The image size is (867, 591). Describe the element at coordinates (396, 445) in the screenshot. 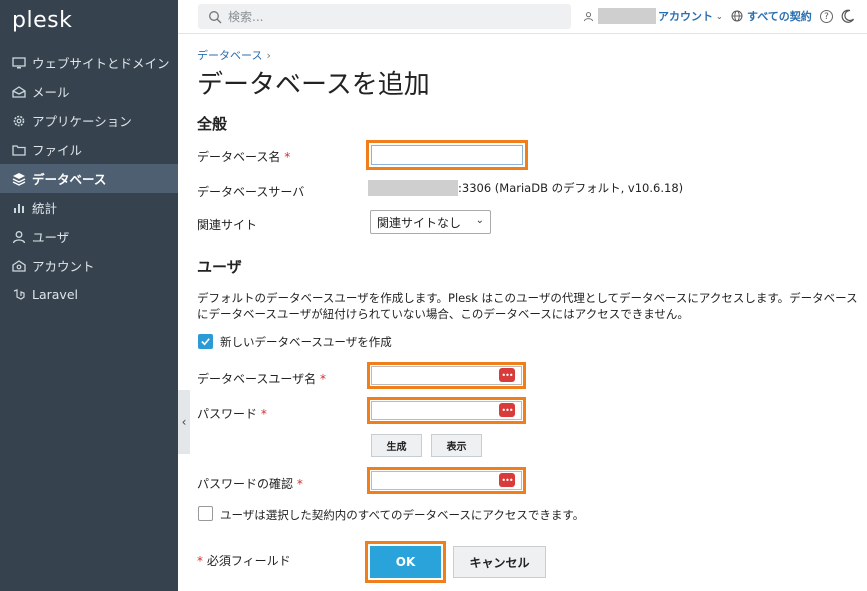

I see `generate-password-button: 生成` at that location.